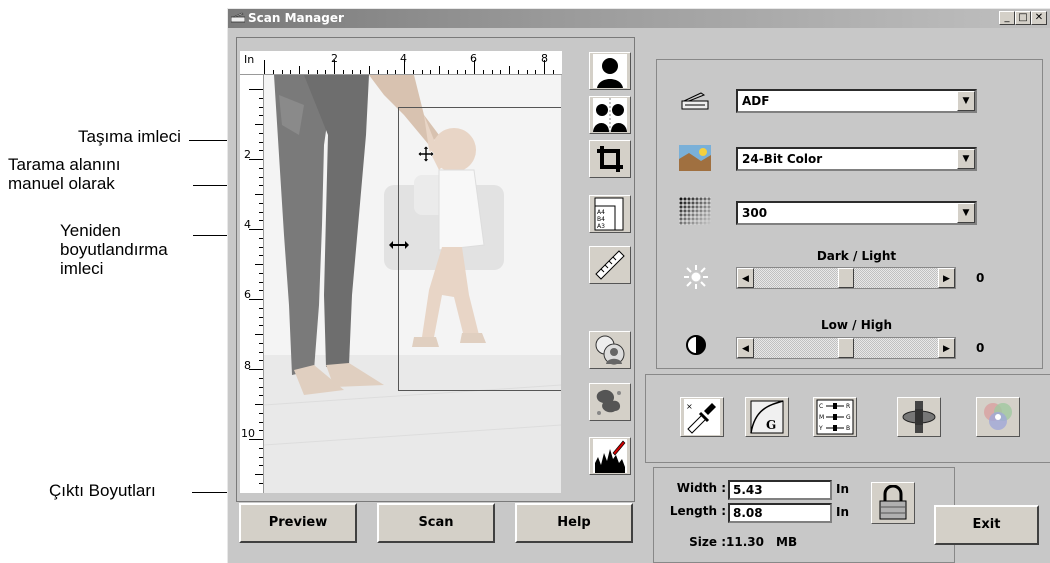 The height and width of the screenshot is (563, 1050). I want to click on portrait-tool-icon, so click(610, 71).